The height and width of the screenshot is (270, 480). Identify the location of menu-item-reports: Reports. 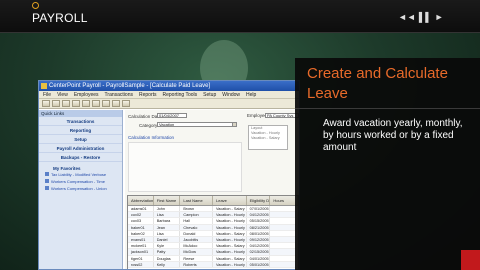
(148, 94).